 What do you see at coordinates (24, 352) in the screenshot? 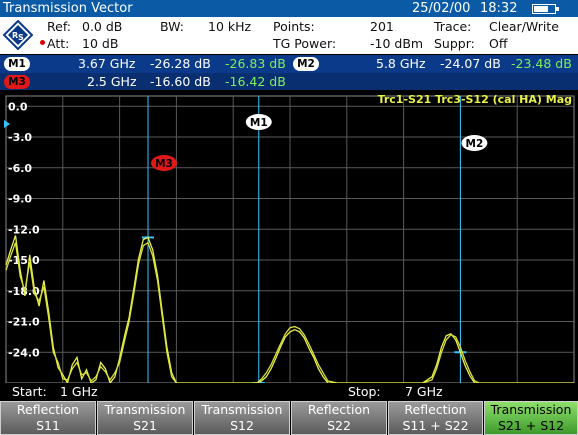
I see `y-tick-label: -24.0` at bounding box center [24, 352].